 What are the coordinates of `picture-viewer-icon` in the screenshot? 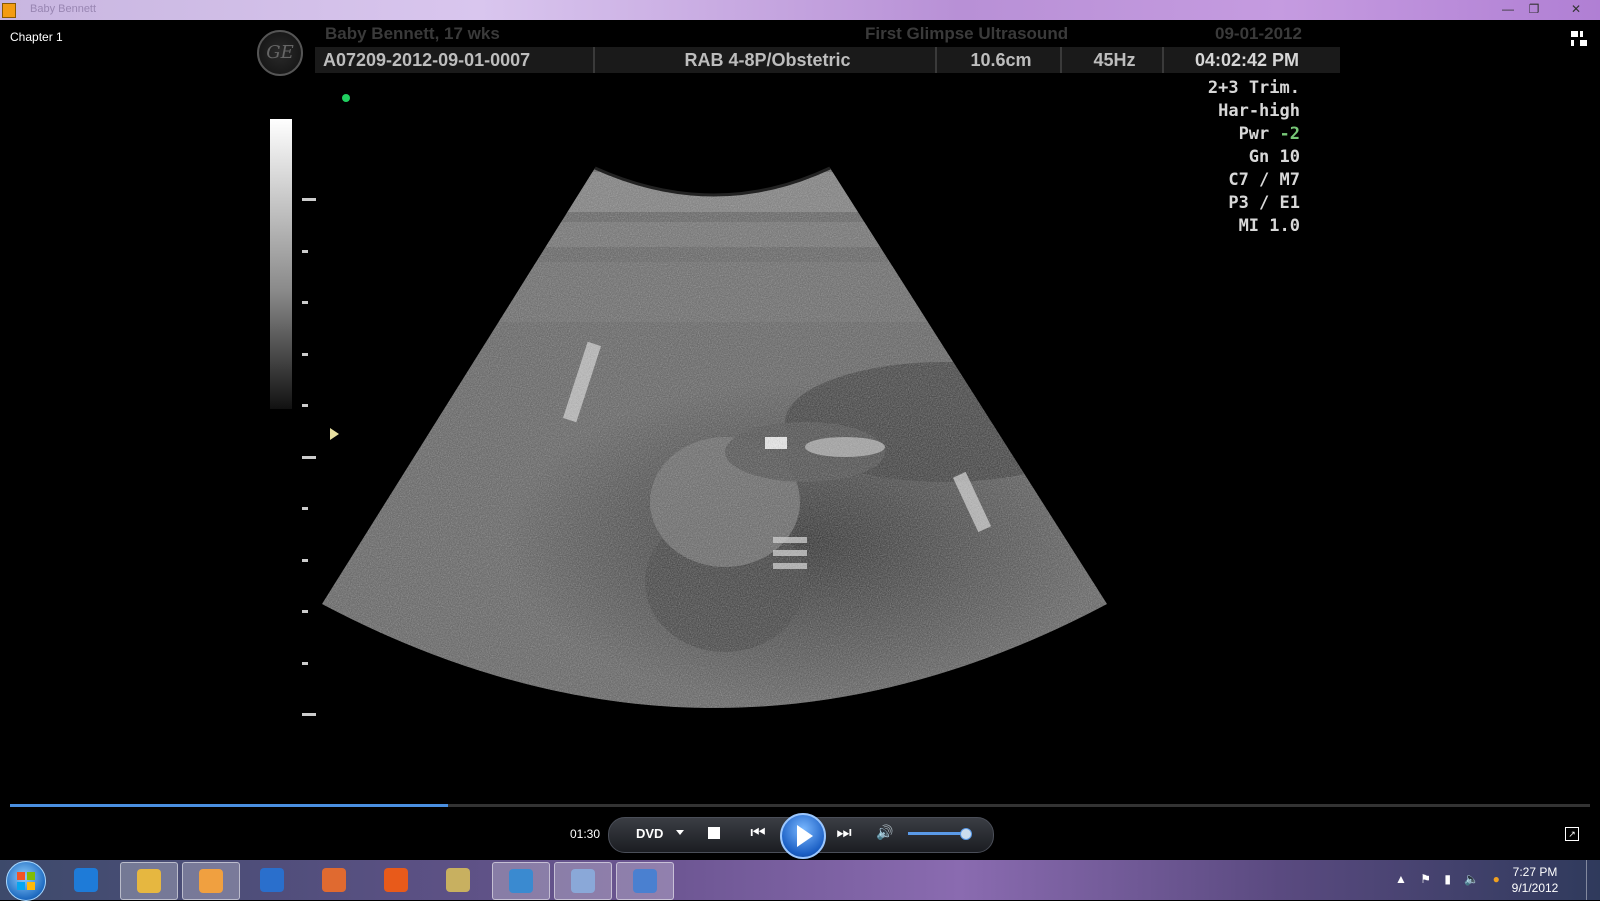 It's located at (521, 881).